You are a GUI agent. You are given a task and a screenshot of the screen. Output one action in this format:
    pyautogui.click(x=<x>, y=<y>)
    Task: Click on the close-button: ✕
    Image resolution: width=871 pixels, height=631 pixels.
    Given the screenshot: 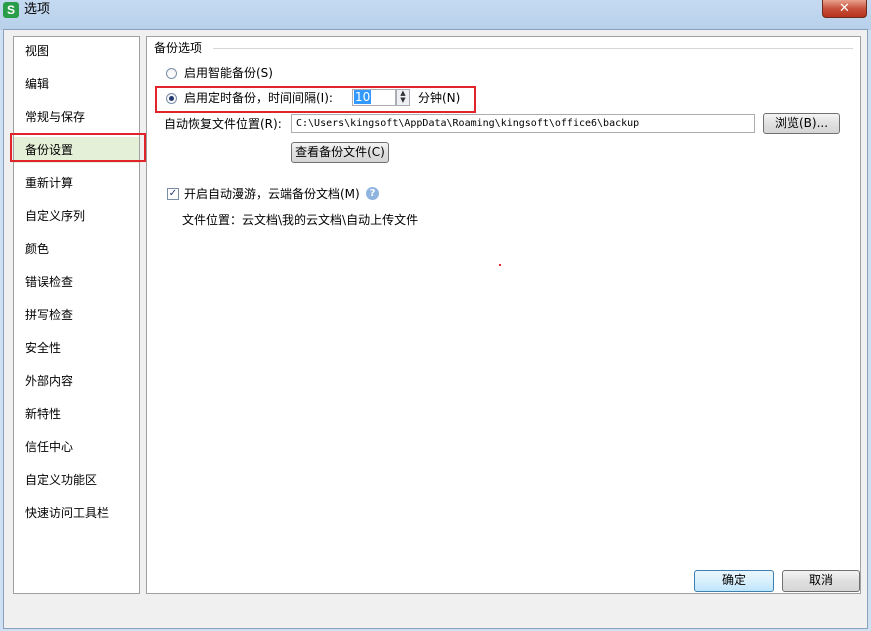 What is the action you would take?
    pyautogui.click(x=844, y=9)
    